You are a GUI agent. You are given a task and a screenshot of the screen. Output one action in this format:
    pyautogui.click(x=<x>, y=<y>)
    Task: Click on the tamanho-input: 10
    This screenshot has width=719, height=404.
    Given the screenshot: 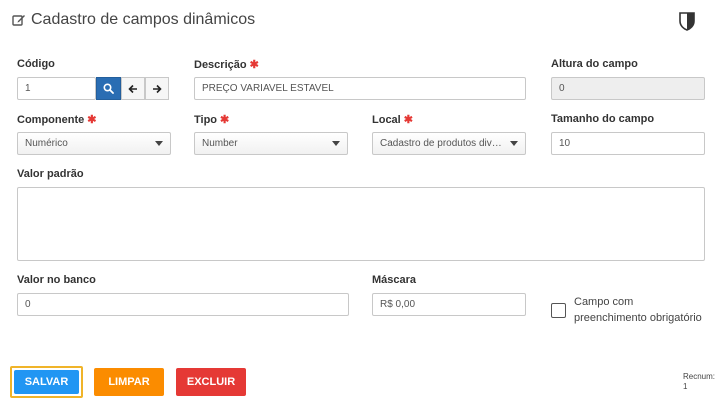 What is the action you would take?
    pyautogui.click(x=628, y=143)
    